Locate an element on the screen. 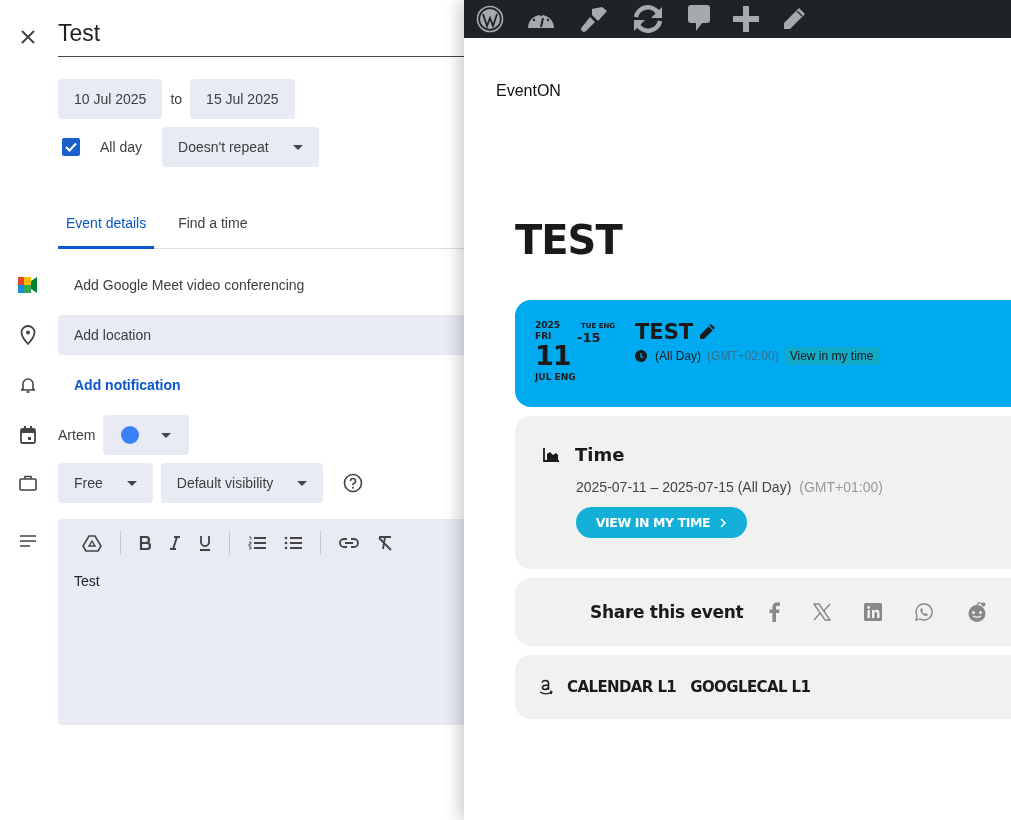  briefcase-icon is located at coordinates (28, 483).